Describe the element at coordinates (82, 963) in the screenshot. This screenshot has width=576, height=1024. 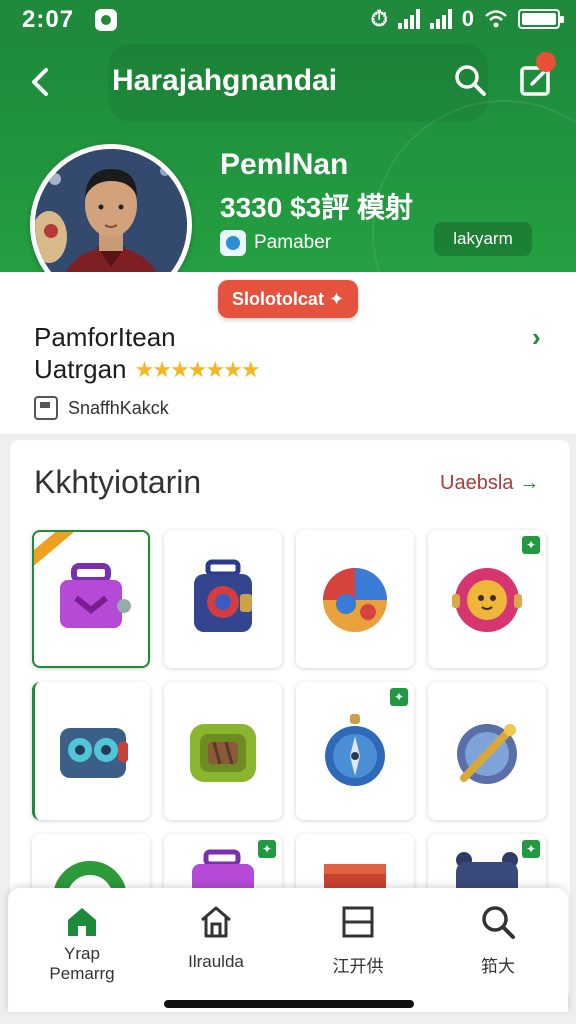
I see `nav-label-home: Yrap Pemarrg` at that location.